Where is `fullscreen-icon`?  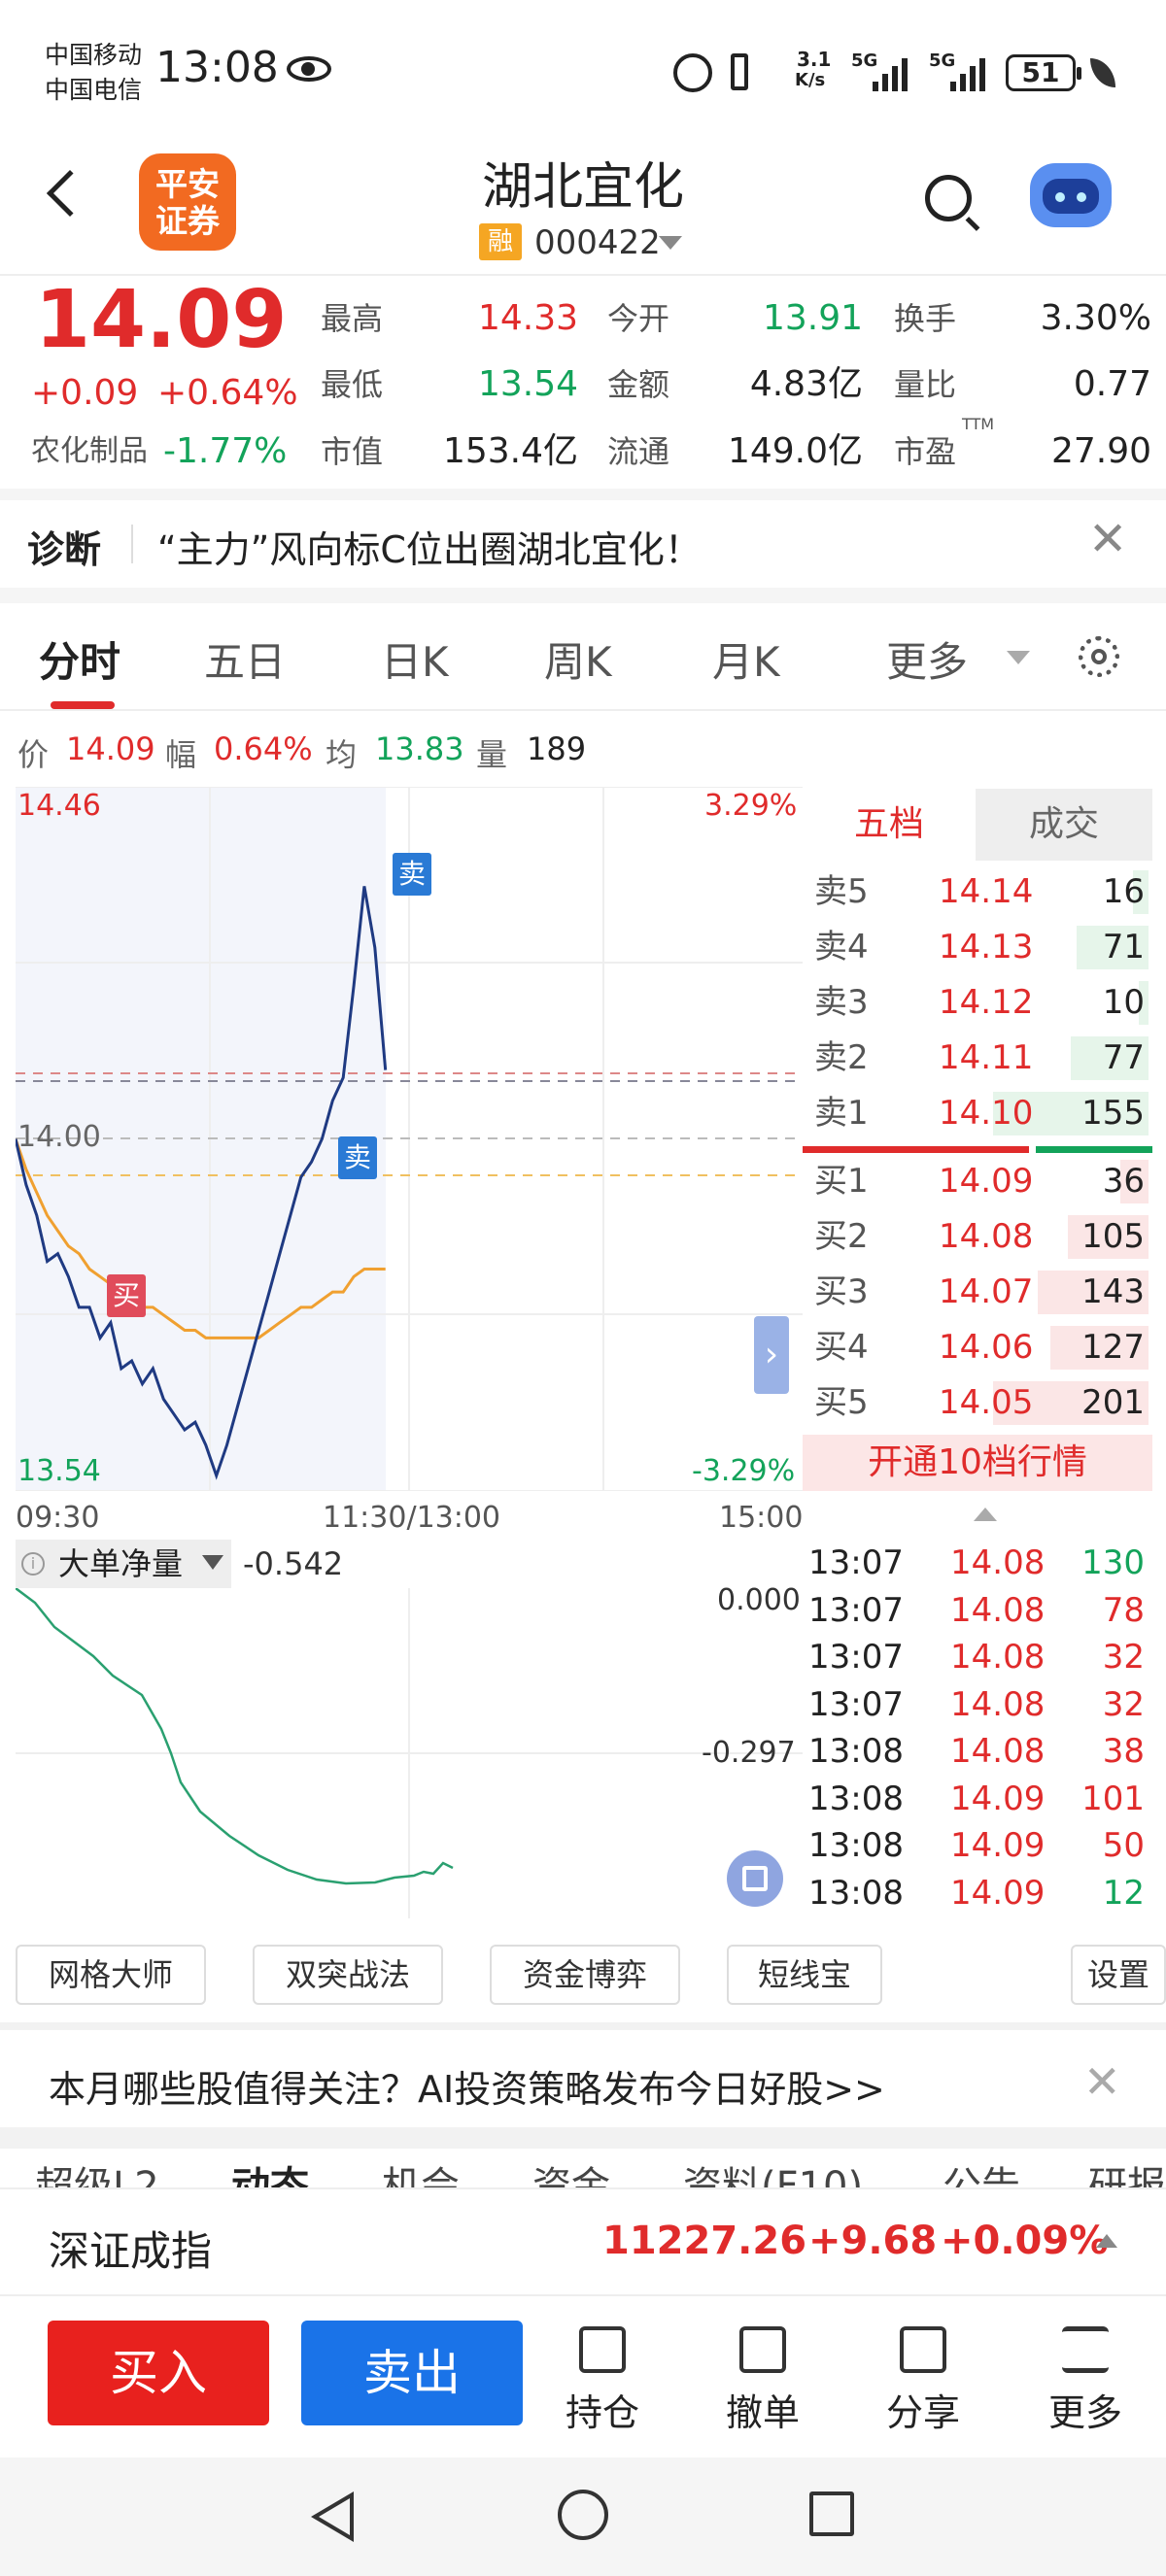
fullscreen-icon is located at coordinates (755, 1878).